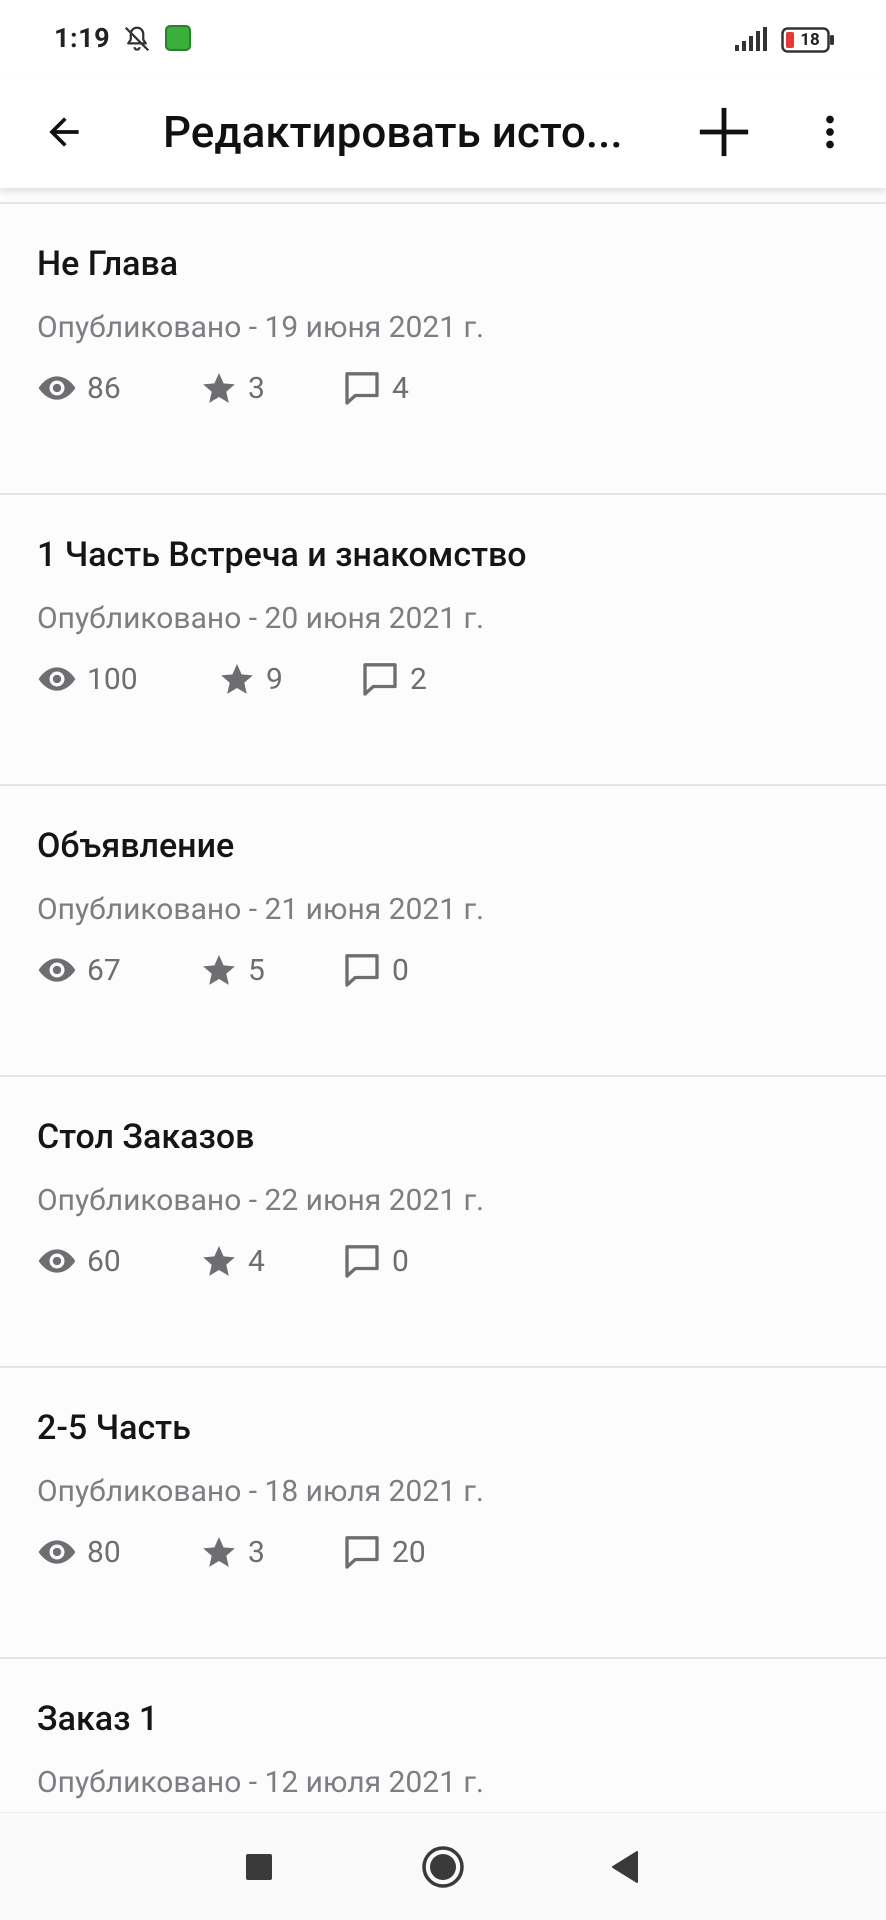  Describe the element at coordinates (409, 1552) in the screenshot. I see `comments-count: 20` at that location.